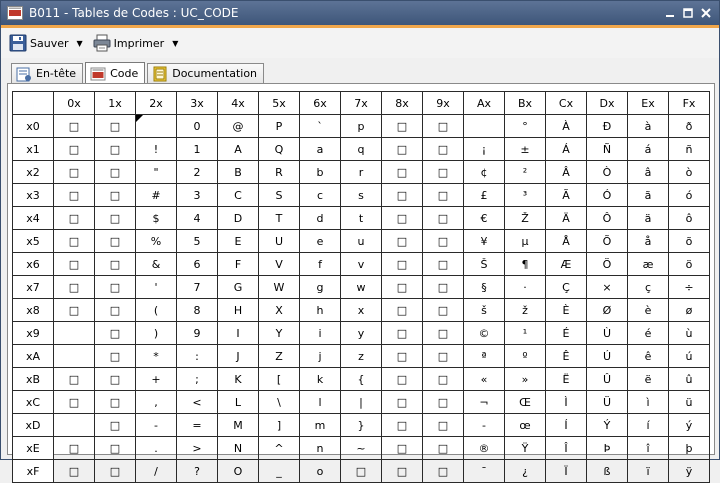 This screenshot has height=483, width=720. Describe the element at coordinates (648, 287) in the screenshot. I see `code-cell: ç` at that location.